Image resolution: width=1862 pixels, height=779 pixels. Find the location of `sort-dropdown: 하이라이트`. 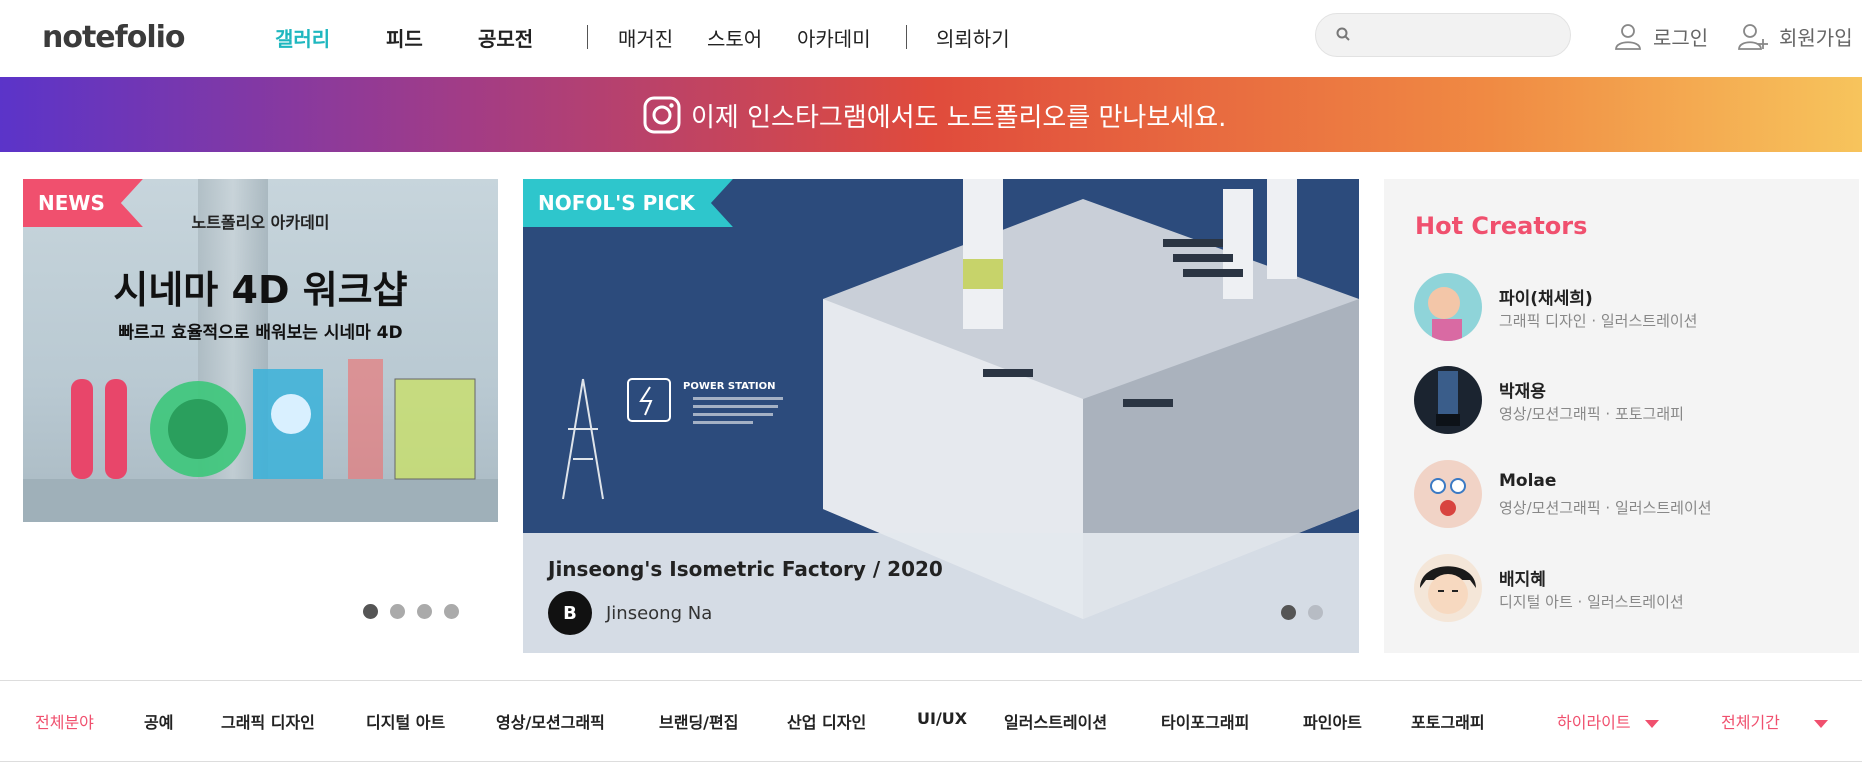

sort-dropdown: 하이라이트 is located at coordinates (1608, 721).